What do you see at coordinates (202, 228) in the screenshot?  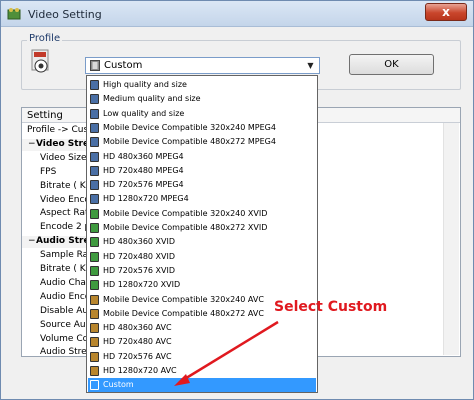 I see `dropdown-option: Mobile Device Compatible 480x272 XVID` at bounding box center [202, 228].